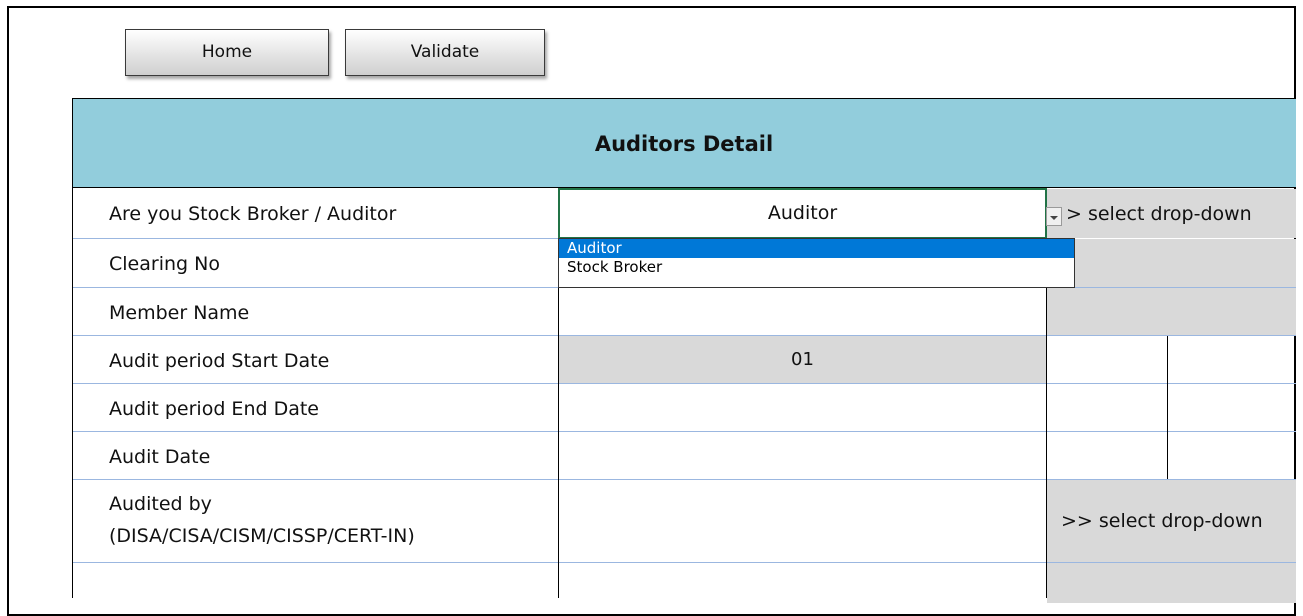  Describe the element at coordinates (802, 359) in the screenshot. I see `start-date-value: 01` at that location.